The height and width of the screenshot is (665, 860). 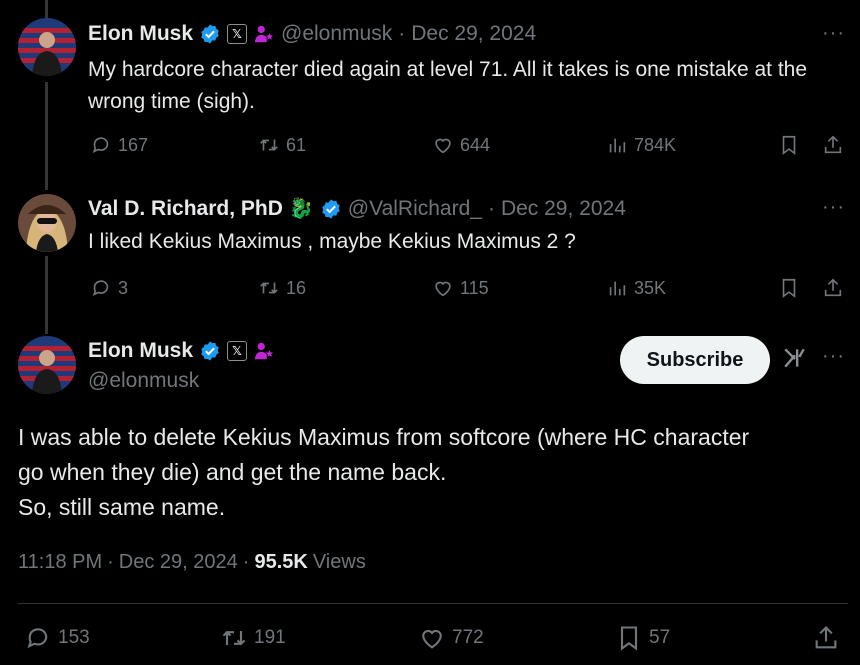 I want to click on reply-count: 153, so click(x=74, y=637).